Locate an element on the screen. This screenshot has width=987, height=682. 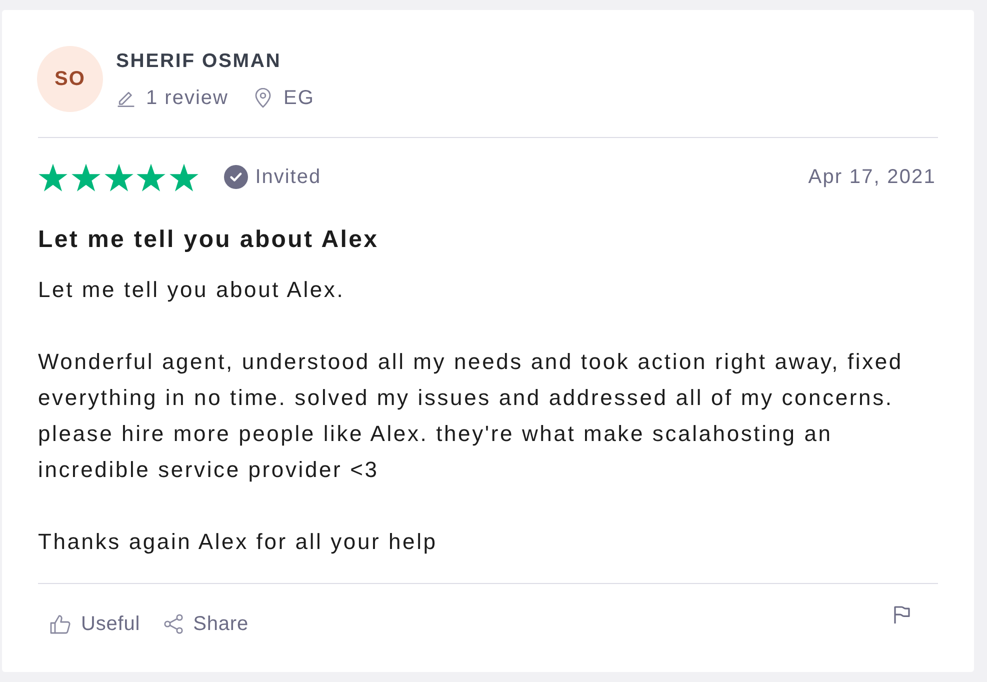
review-paragraph: Thanks again Alex for all your help is located at coordinates (238, 542).